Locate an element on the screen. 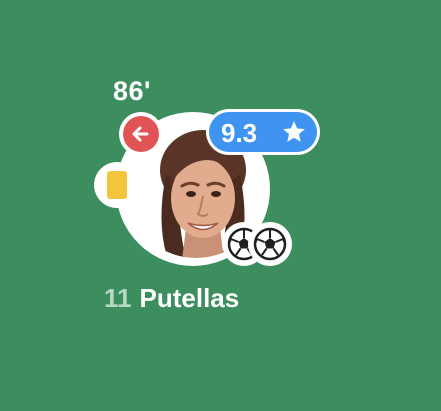  goal-badge is located at coordinates (270, 244).